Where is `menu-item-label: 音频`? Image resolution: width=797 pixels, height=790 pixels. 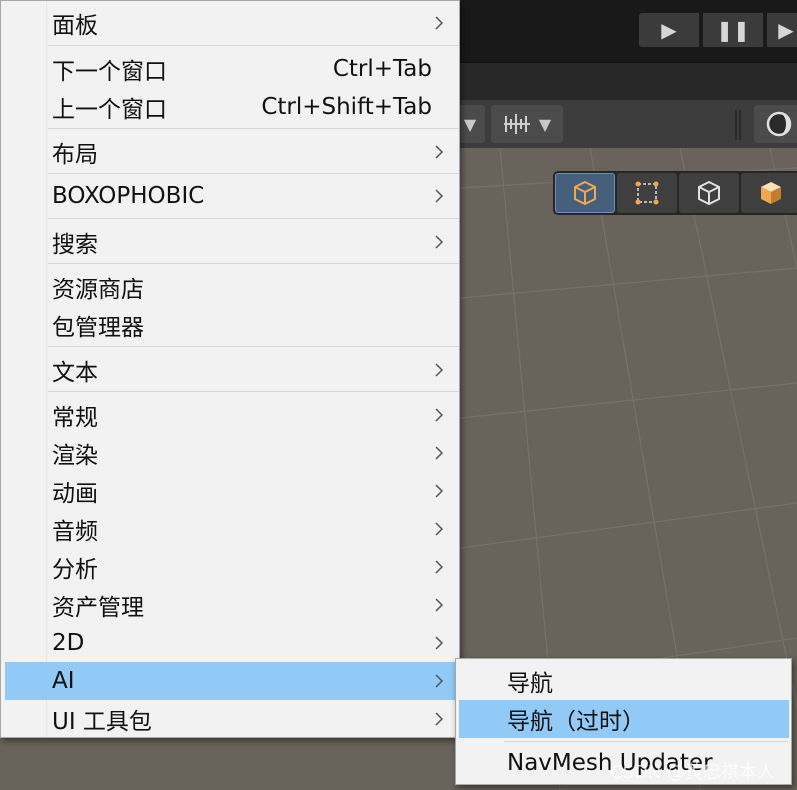 menu-item-label: 音频 is located at coordinates (75, 532).